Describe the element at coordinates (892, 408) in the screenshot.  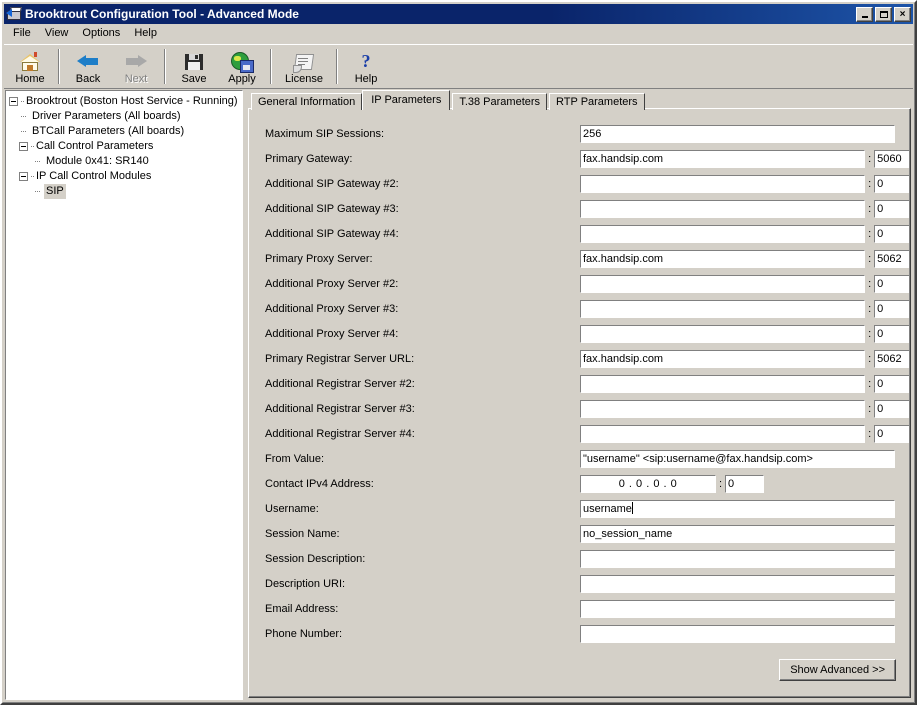
I see `additional-registrar-server-3-port-input: 0` at that location.